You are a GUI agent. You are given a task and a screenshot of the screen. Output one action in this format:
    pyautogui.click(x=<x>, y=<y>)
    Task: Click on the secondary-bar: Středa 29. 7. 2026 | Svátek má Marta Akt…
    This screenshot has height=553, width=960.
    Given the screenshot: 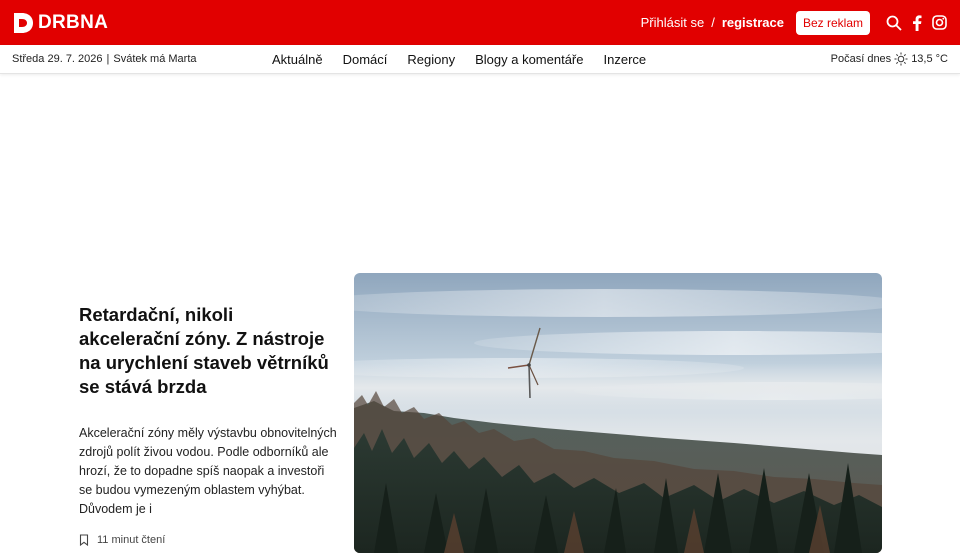 What is the action you would take?
    pyautogui.click(x=480, y=59)
    